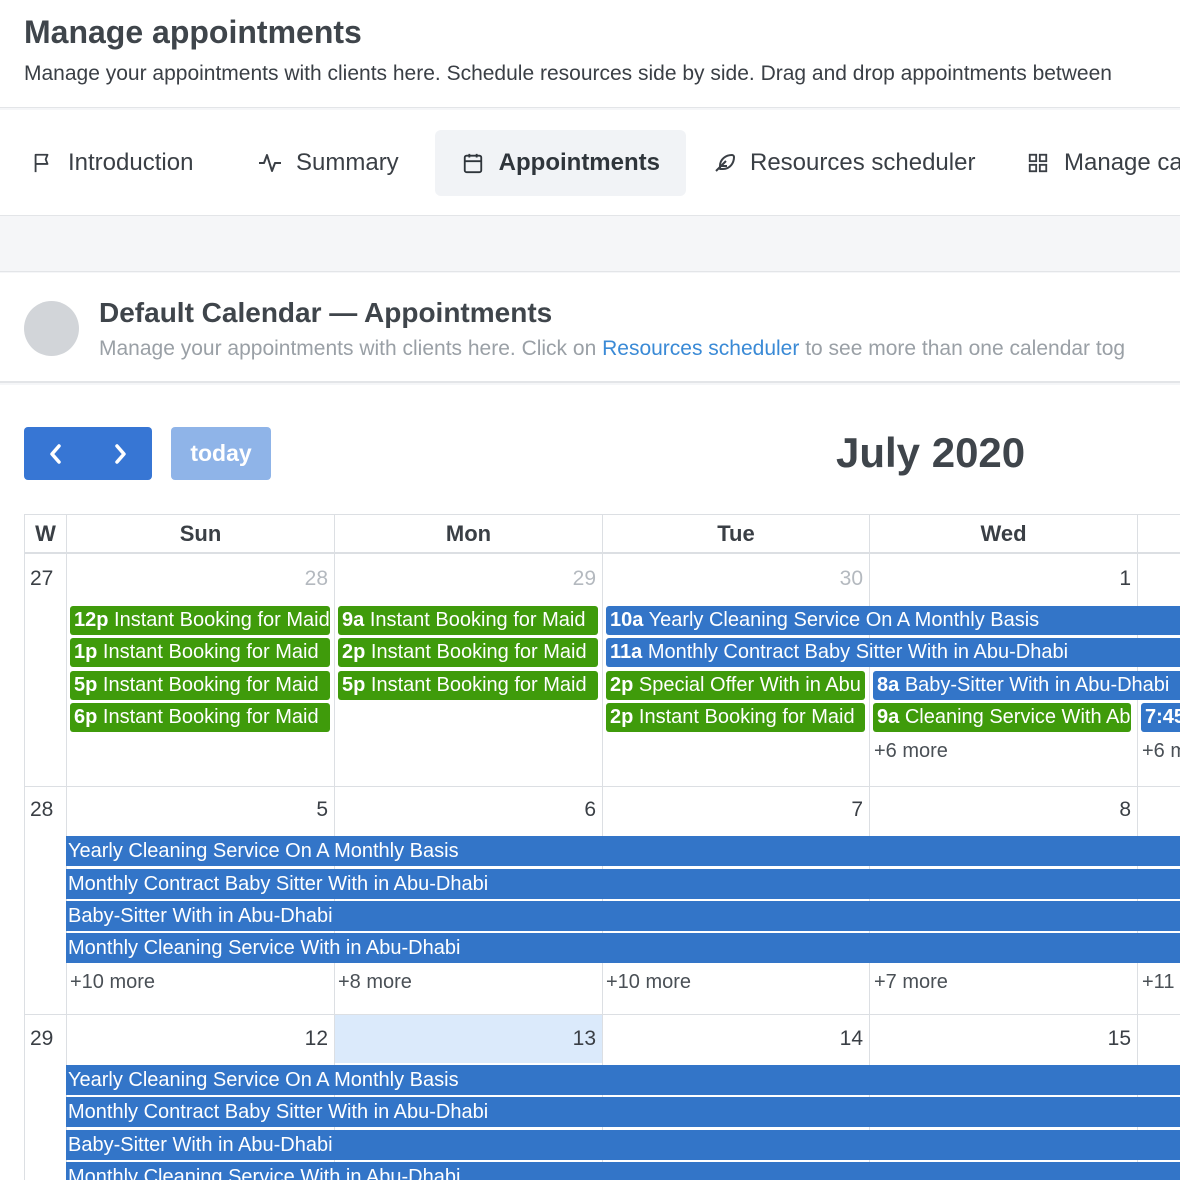 This screenshot has height=1180, width=1180. Describe the element at coordinates (1111, 1039) in the screenshot. I see `day-number: 15` at that location.